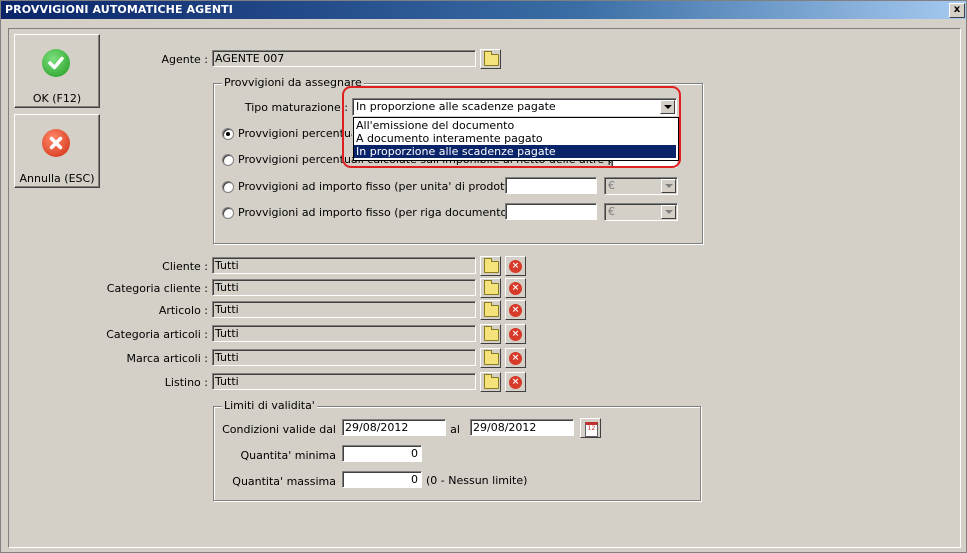 This screenshot has width=967, height=553. I want to click on check-icon, so click(56, 63).